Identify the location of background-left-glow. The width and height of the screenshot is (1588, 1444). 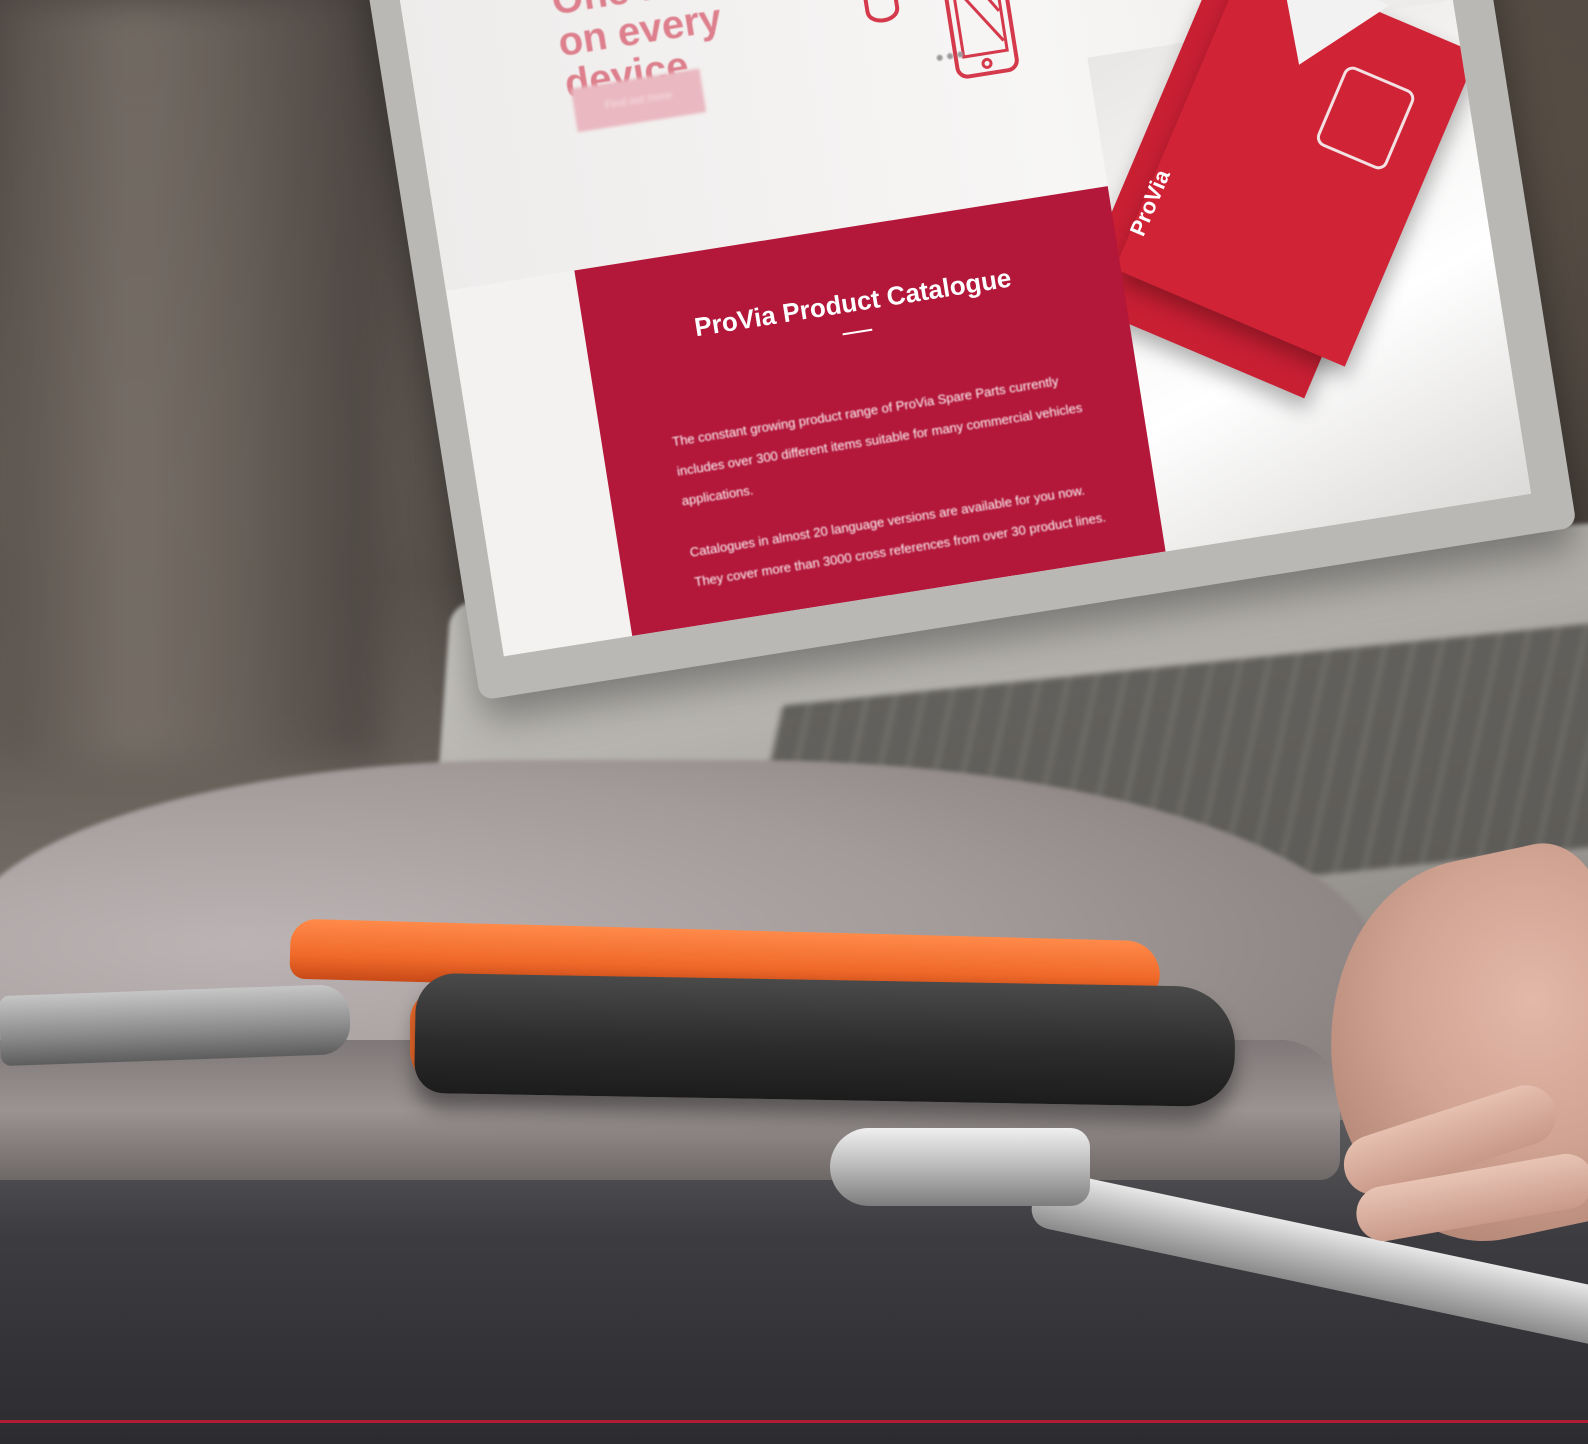
(190, 380).